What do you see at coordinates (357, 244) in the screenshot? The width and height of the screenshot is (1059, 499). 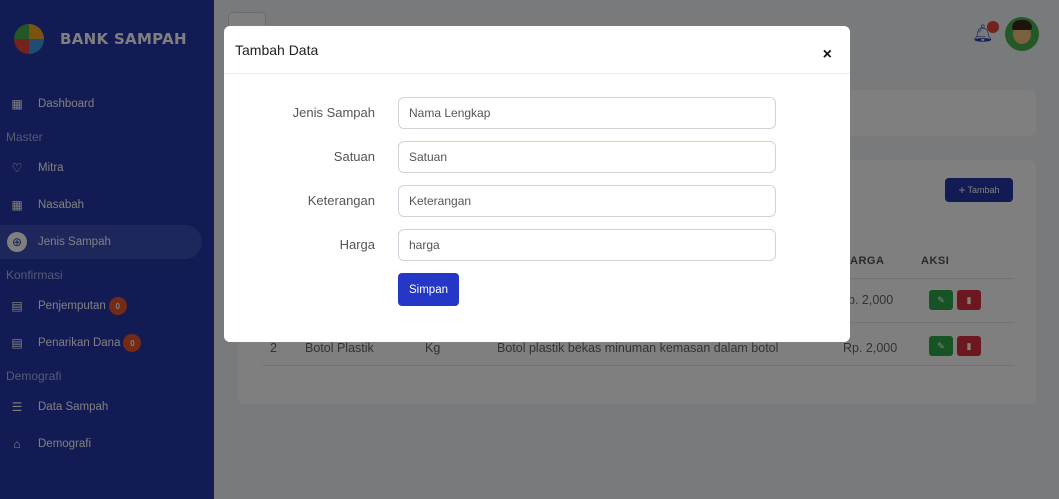 I see `field-label: Harga` at bounding box center [357, 244].